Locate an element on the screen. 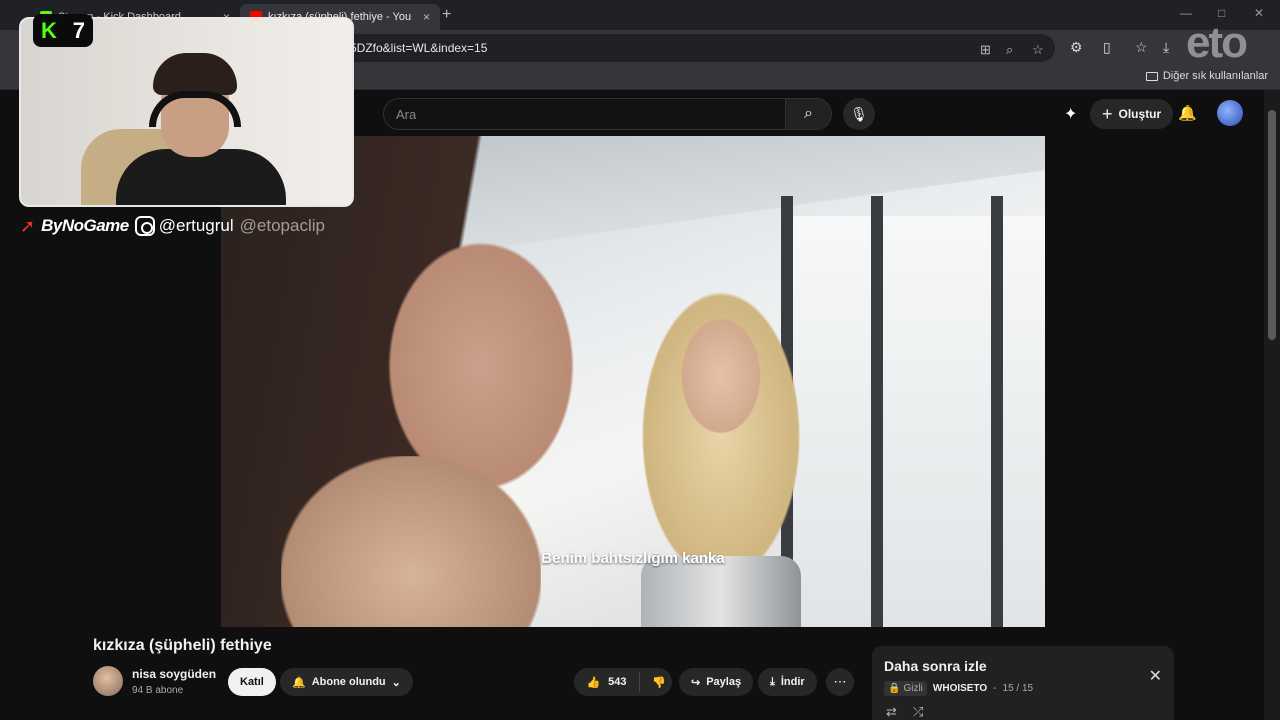 This screenshot has height=720, width=1280. subscribed-button: 🔔 Abone olundu ⌄ is located at coordinates (346, 682).